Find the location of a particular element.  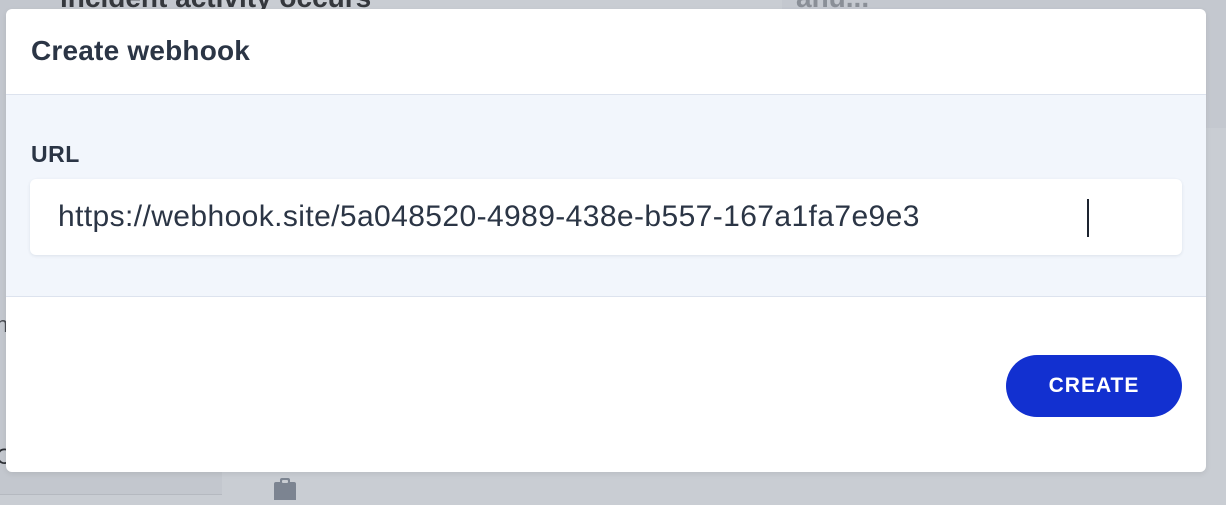

url-input is located at coordinates (606, 217).